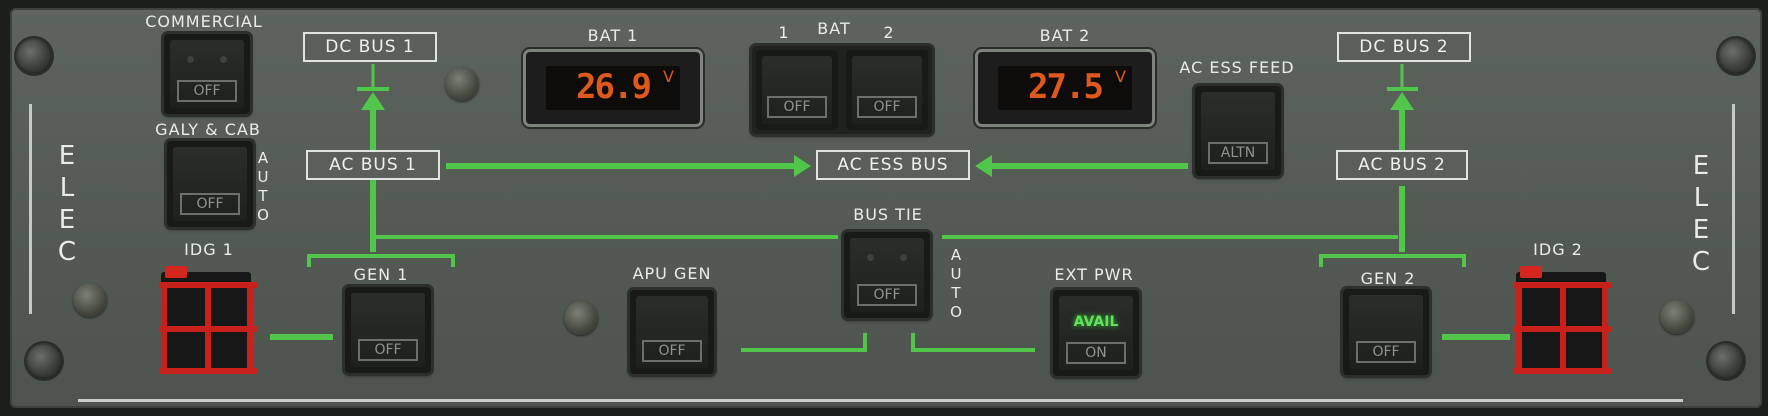  I want to click on screw-top-right, so click(1736, 56).